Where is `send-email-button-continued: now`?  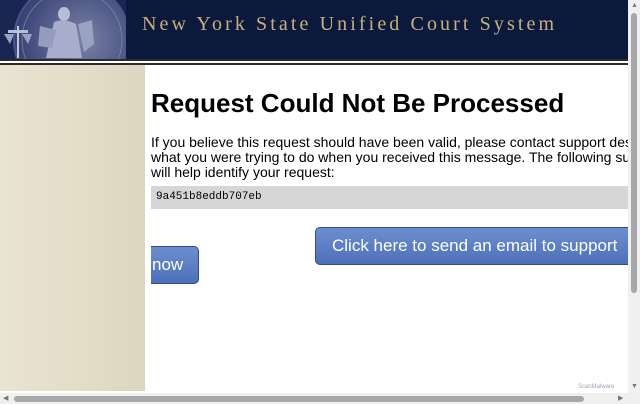 send-email-button-continued: now is located at coordinates (175, 265).